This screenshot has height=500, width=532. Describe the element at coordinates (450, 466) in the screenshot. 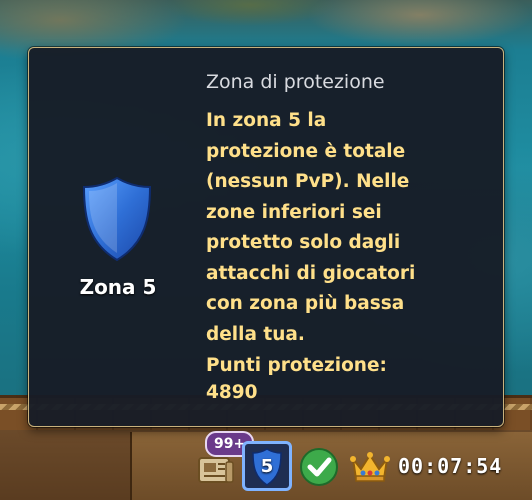

I see `countdown-timer: 00:07:54` at that location.